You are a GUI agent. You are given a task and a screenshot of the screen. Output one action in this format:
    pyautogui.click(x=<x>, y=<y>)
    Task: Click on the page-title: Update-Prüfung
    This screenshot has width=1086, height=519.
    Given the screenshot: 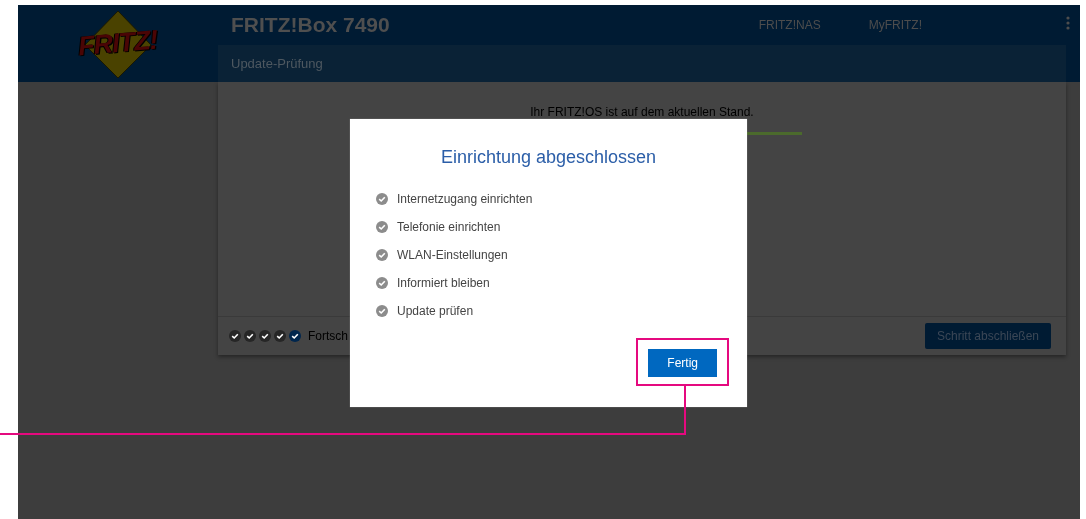 What is the action you would take?
    pyautogui.click(x=276, y=63)
    